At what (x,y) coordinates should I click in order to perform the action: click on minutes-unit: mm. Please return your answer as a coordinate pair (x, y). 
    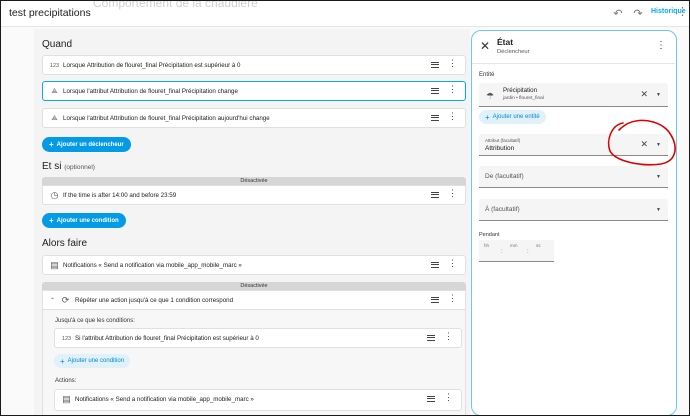
    Looking at the image, I should click on (514, 245).